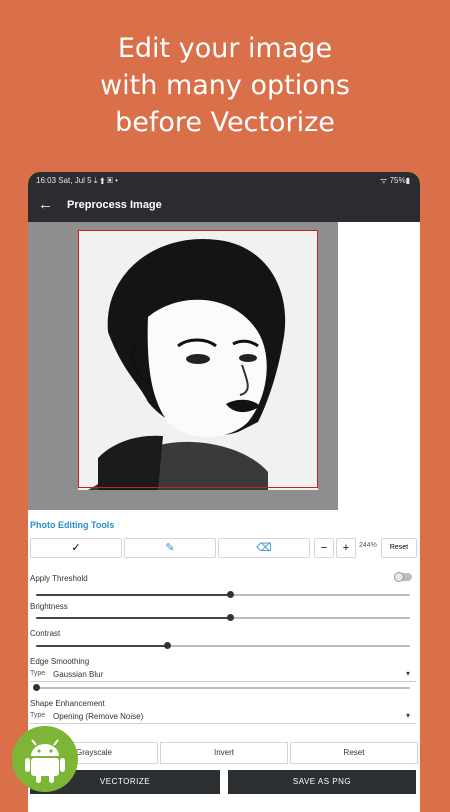 Image resolution: width=450 pixels, height=812 pixels. I want to click on edge-type-label: Type, so click(38, 673).